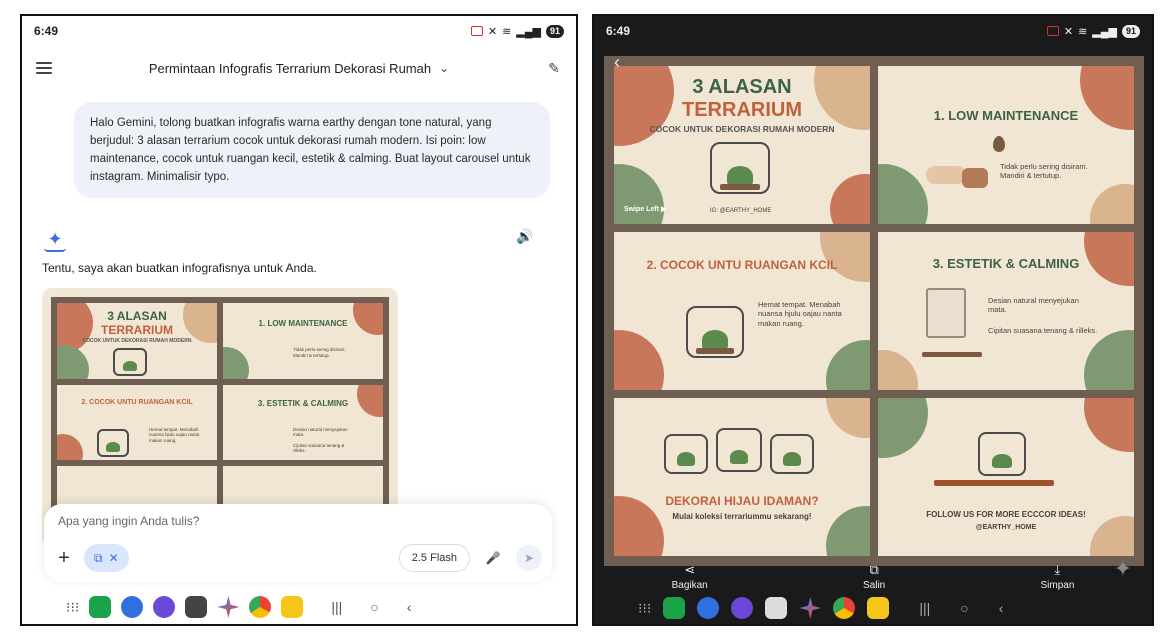 Image resolution: width=1170 pixels, height=641 pixels. I want to click on image-icon: ⧉, so click(98, 557).